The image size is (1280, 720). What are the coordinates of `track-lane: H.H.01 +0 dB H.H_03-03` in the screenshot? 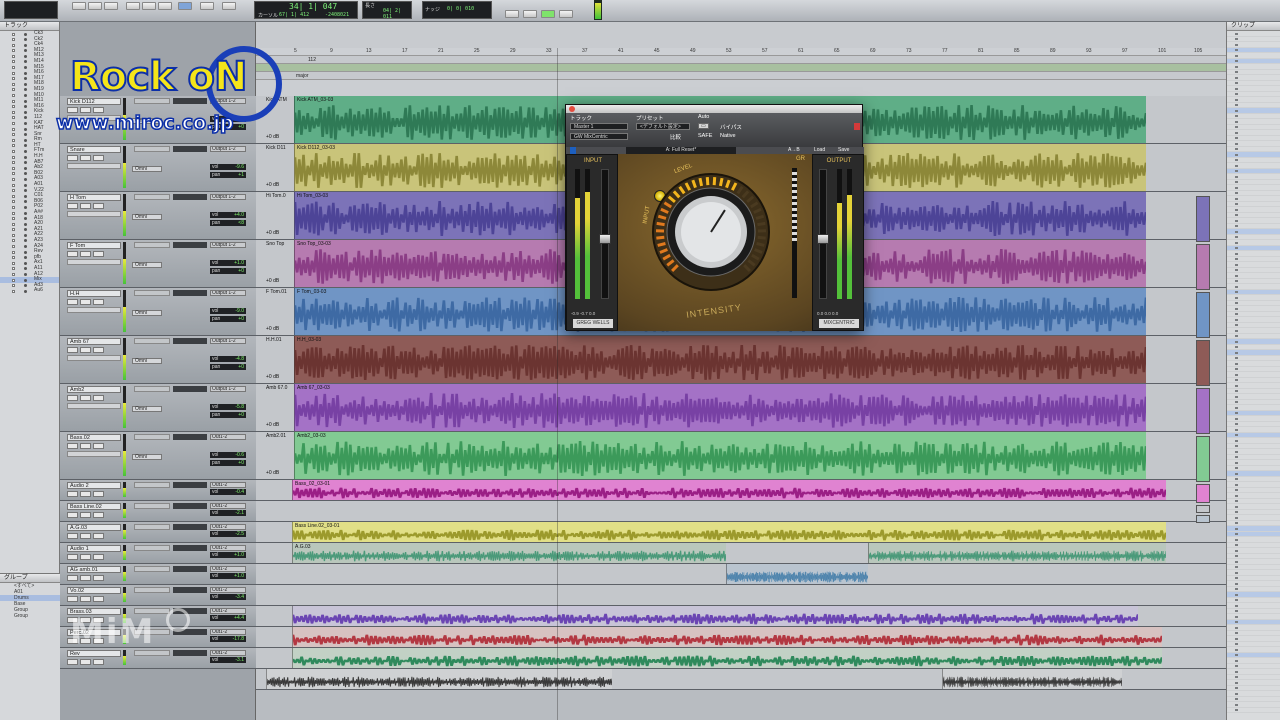 It's located at (741, 360).